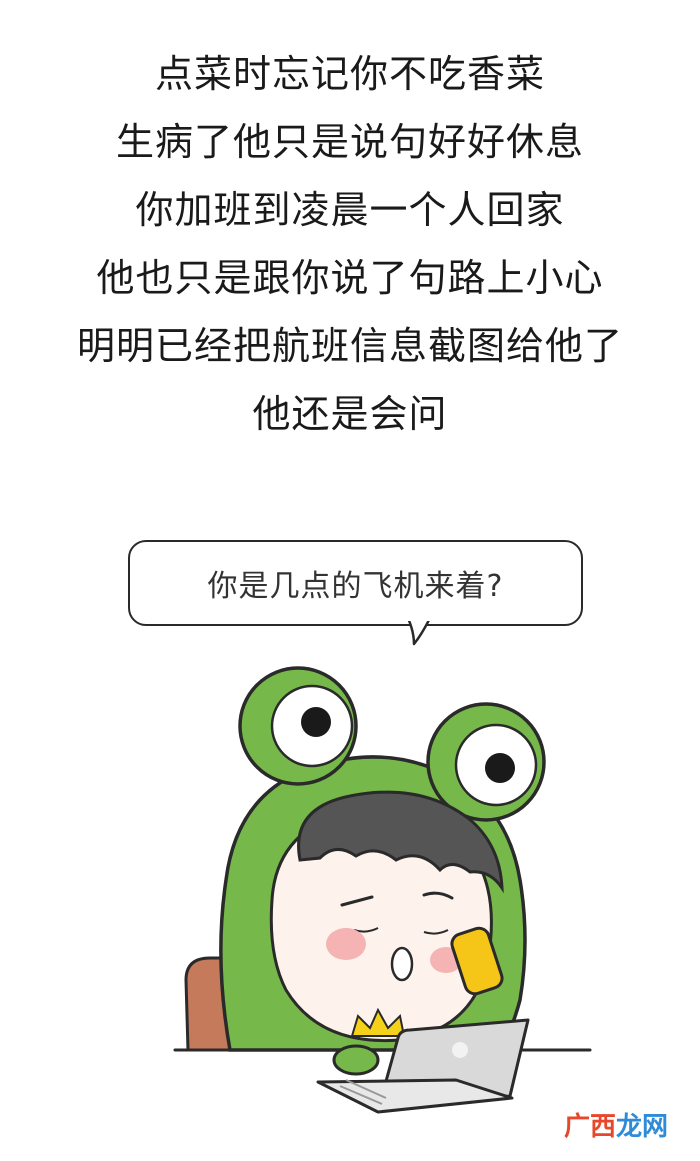 The height and width of the screenshot is (1161, 700). What do you see at coordinates (460, 1050) in the screenshot?
I see `laptop-logo` at bounding box center [460, 1050].